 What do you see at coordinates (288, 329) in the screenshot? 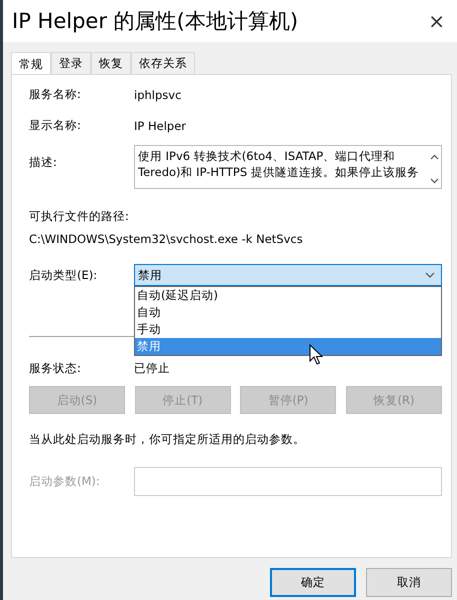
I see `dropdown-option: 手动` at bounding box center [288, 329].